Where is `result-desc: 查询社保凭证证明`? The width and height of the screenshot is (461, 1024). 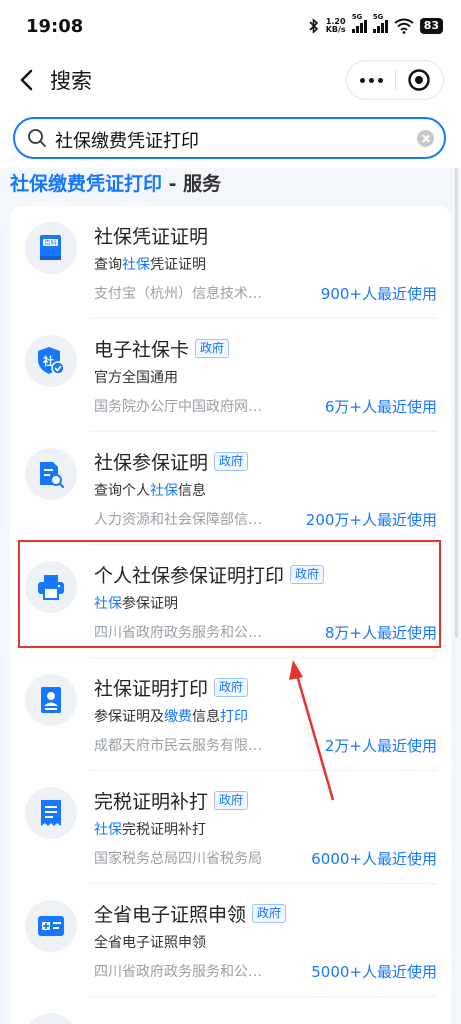
result-desc: 查询社保凭证证明 is located at coordinates (150, 264).